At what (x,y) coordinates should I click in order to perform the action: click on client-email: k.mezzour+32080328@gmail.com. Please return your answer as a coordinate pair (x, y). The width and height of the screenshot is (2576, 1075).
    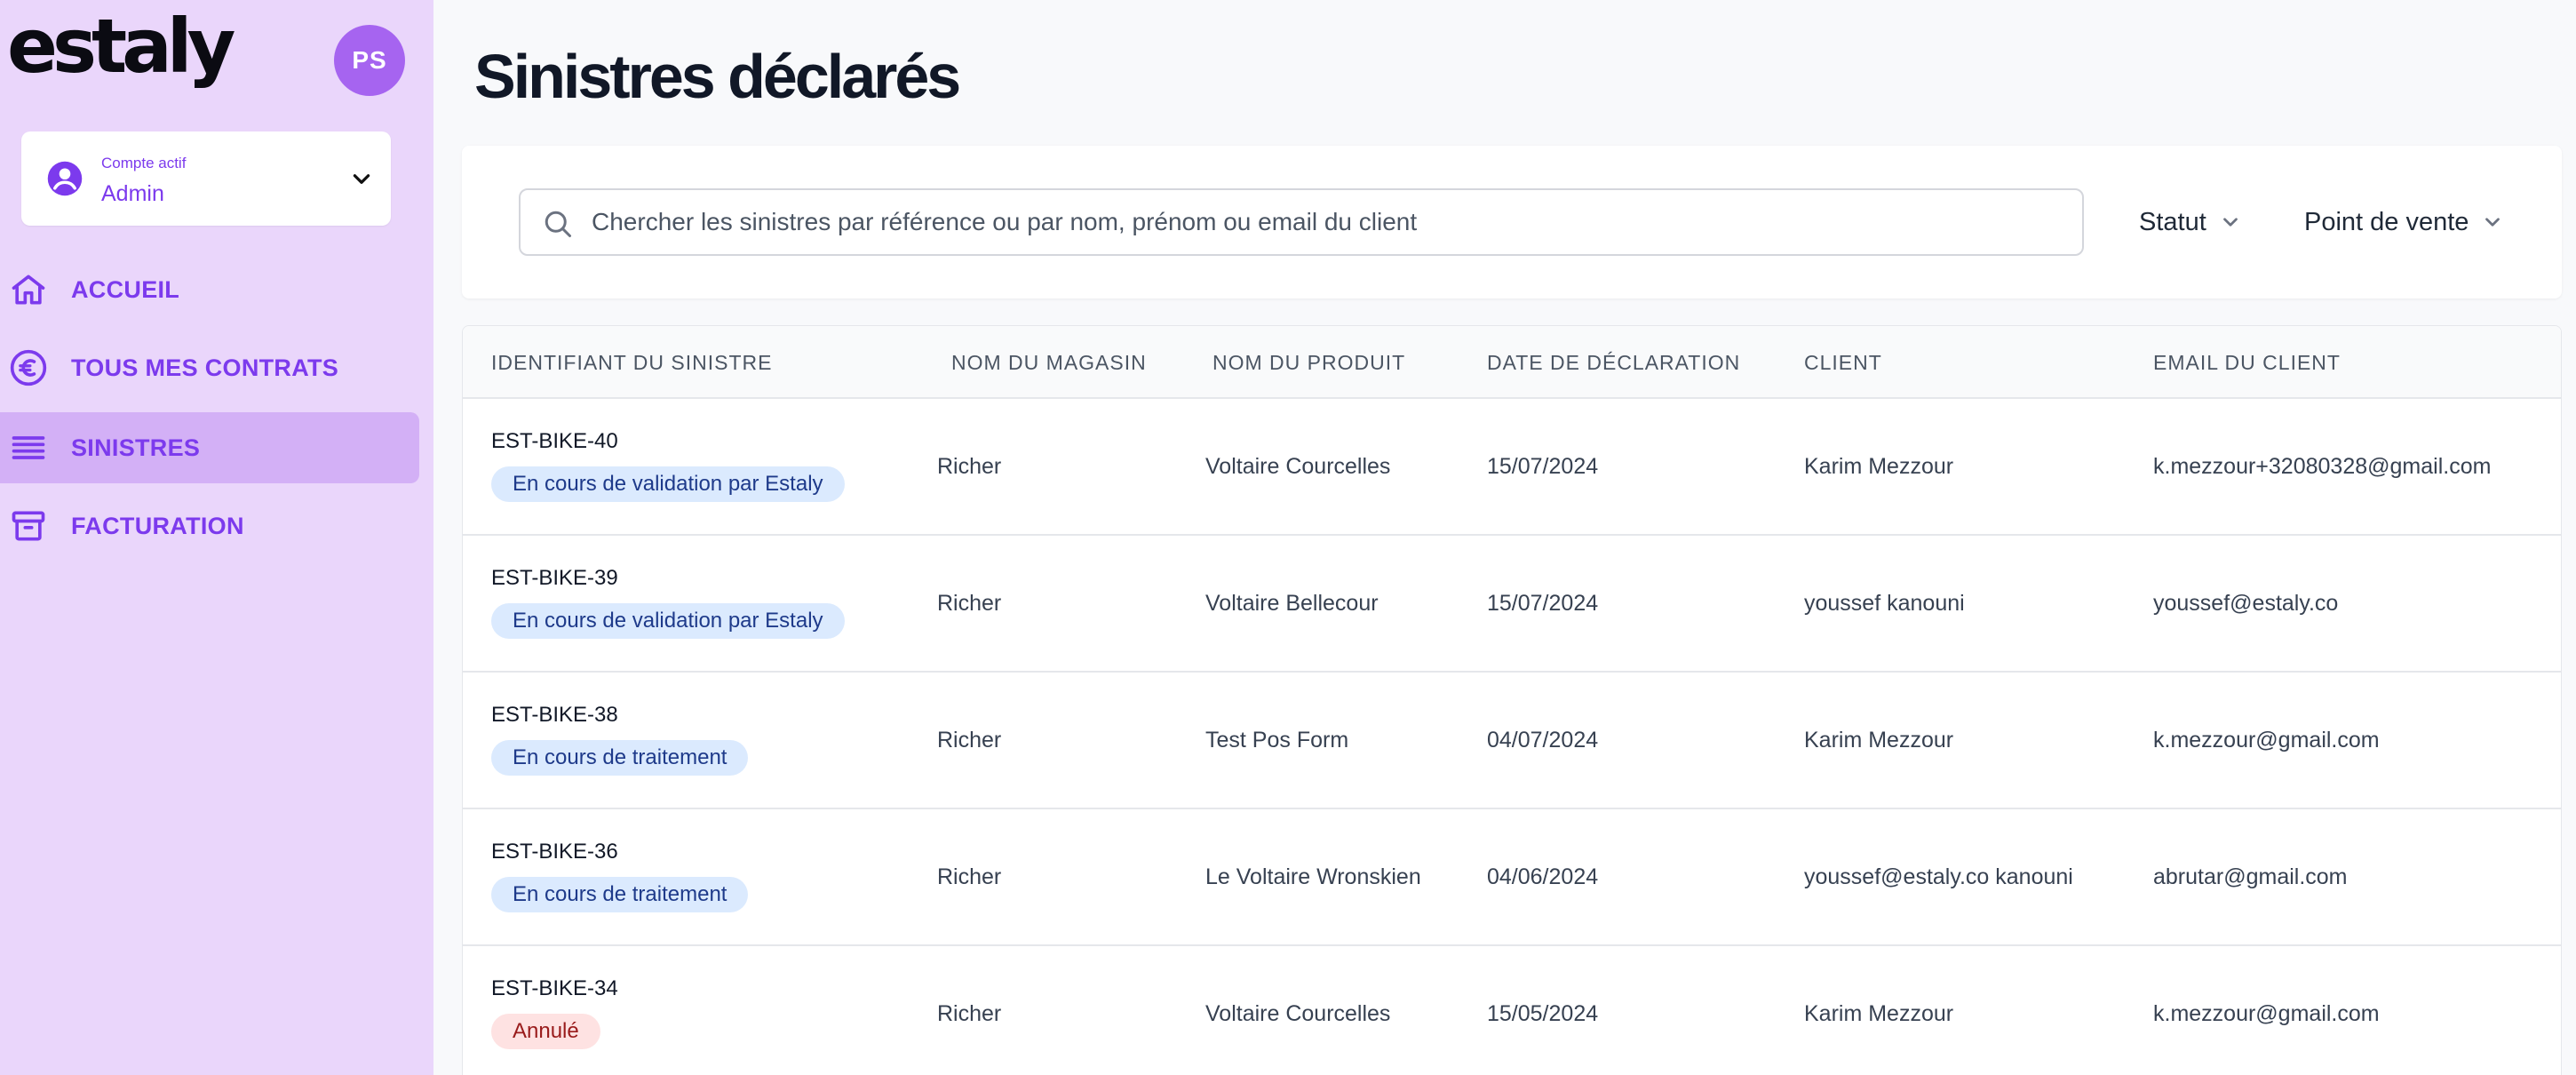
    Looking at the image, I should click on (2322, 466).